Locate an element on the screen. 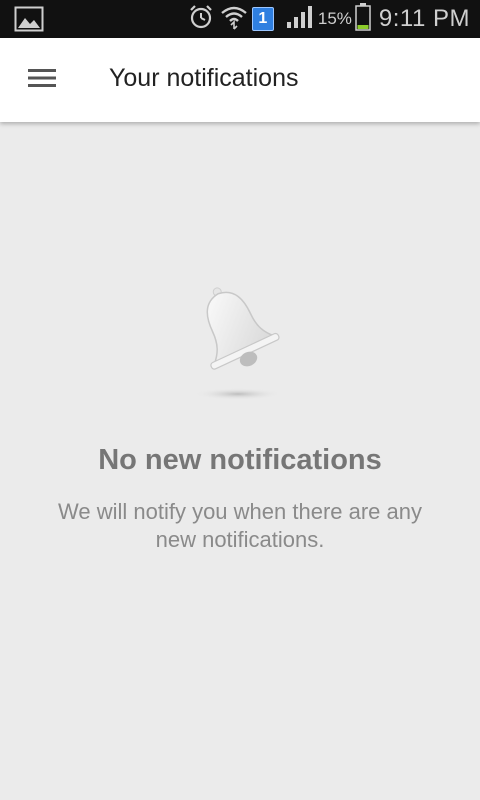 This screenshot has width=480, height=800. hamburger-menu-icon is located at coordinates (42, 80).